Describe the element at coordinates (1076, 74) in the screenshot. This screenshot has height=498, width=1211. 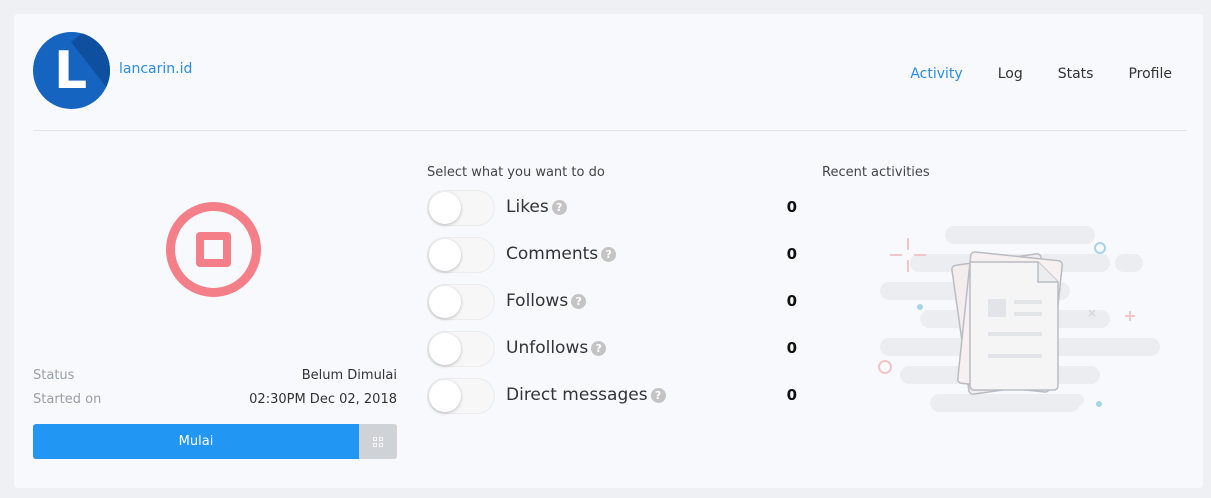
I see `nav-stats: Stats` at that location.